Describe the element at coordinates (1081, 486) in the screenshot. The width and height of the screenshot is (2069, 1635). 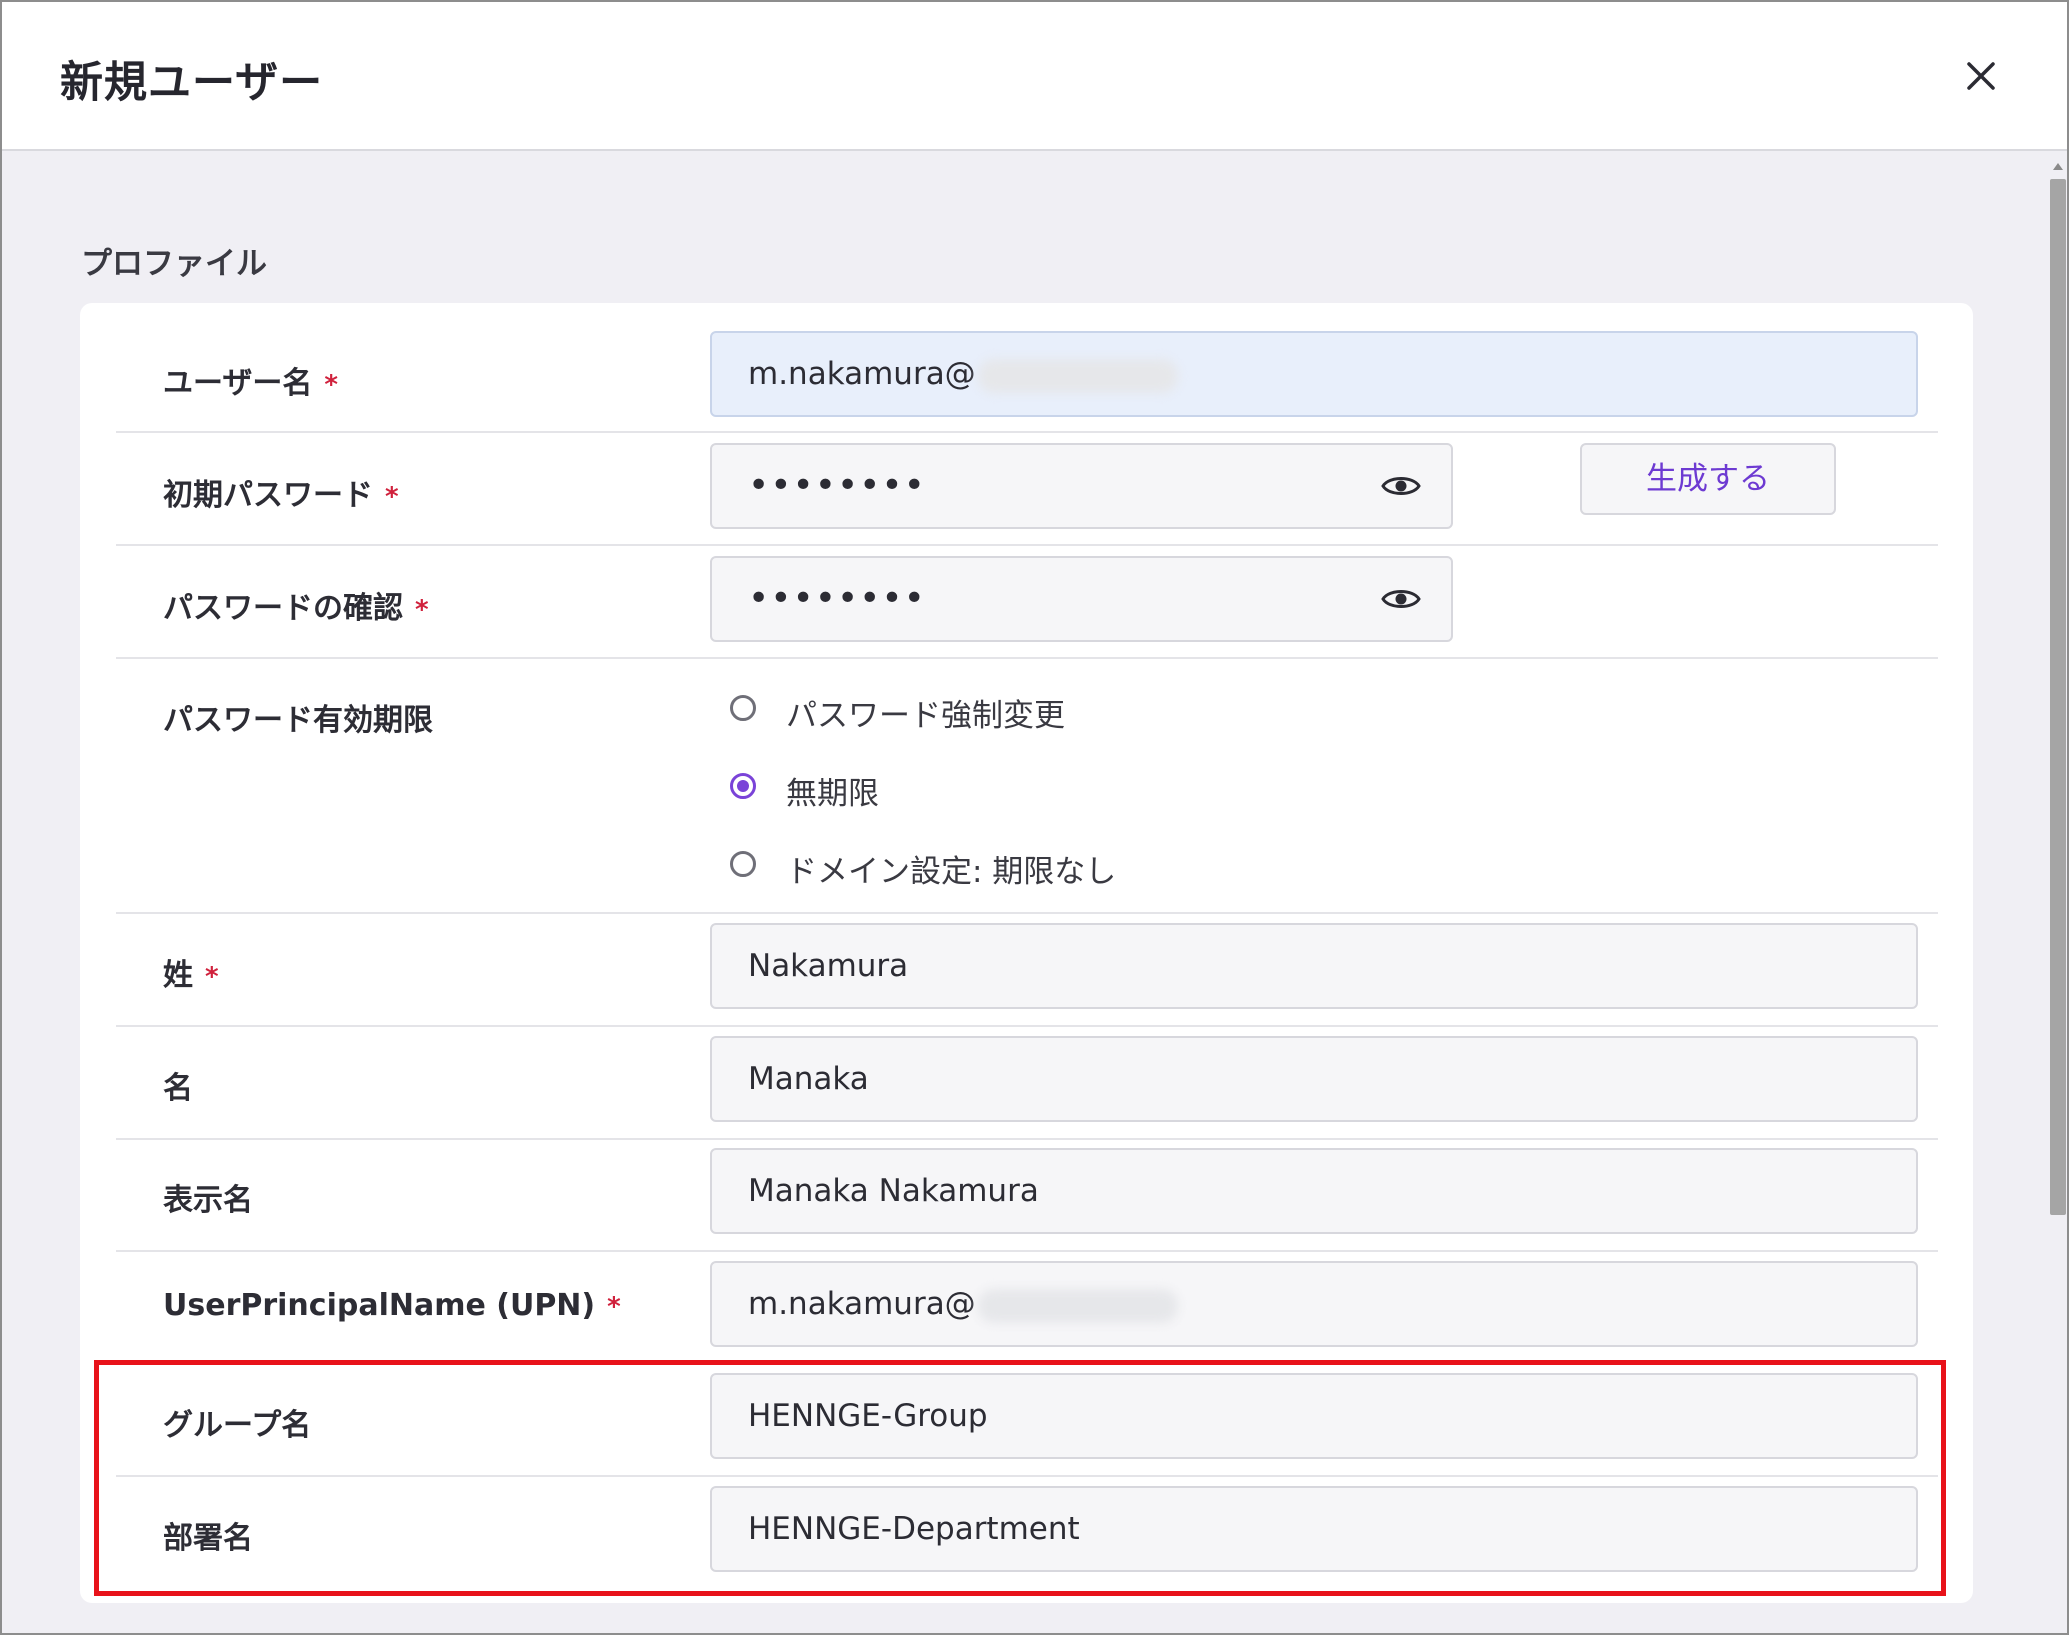
I see `initial-password-input: ••••••••` at that location.